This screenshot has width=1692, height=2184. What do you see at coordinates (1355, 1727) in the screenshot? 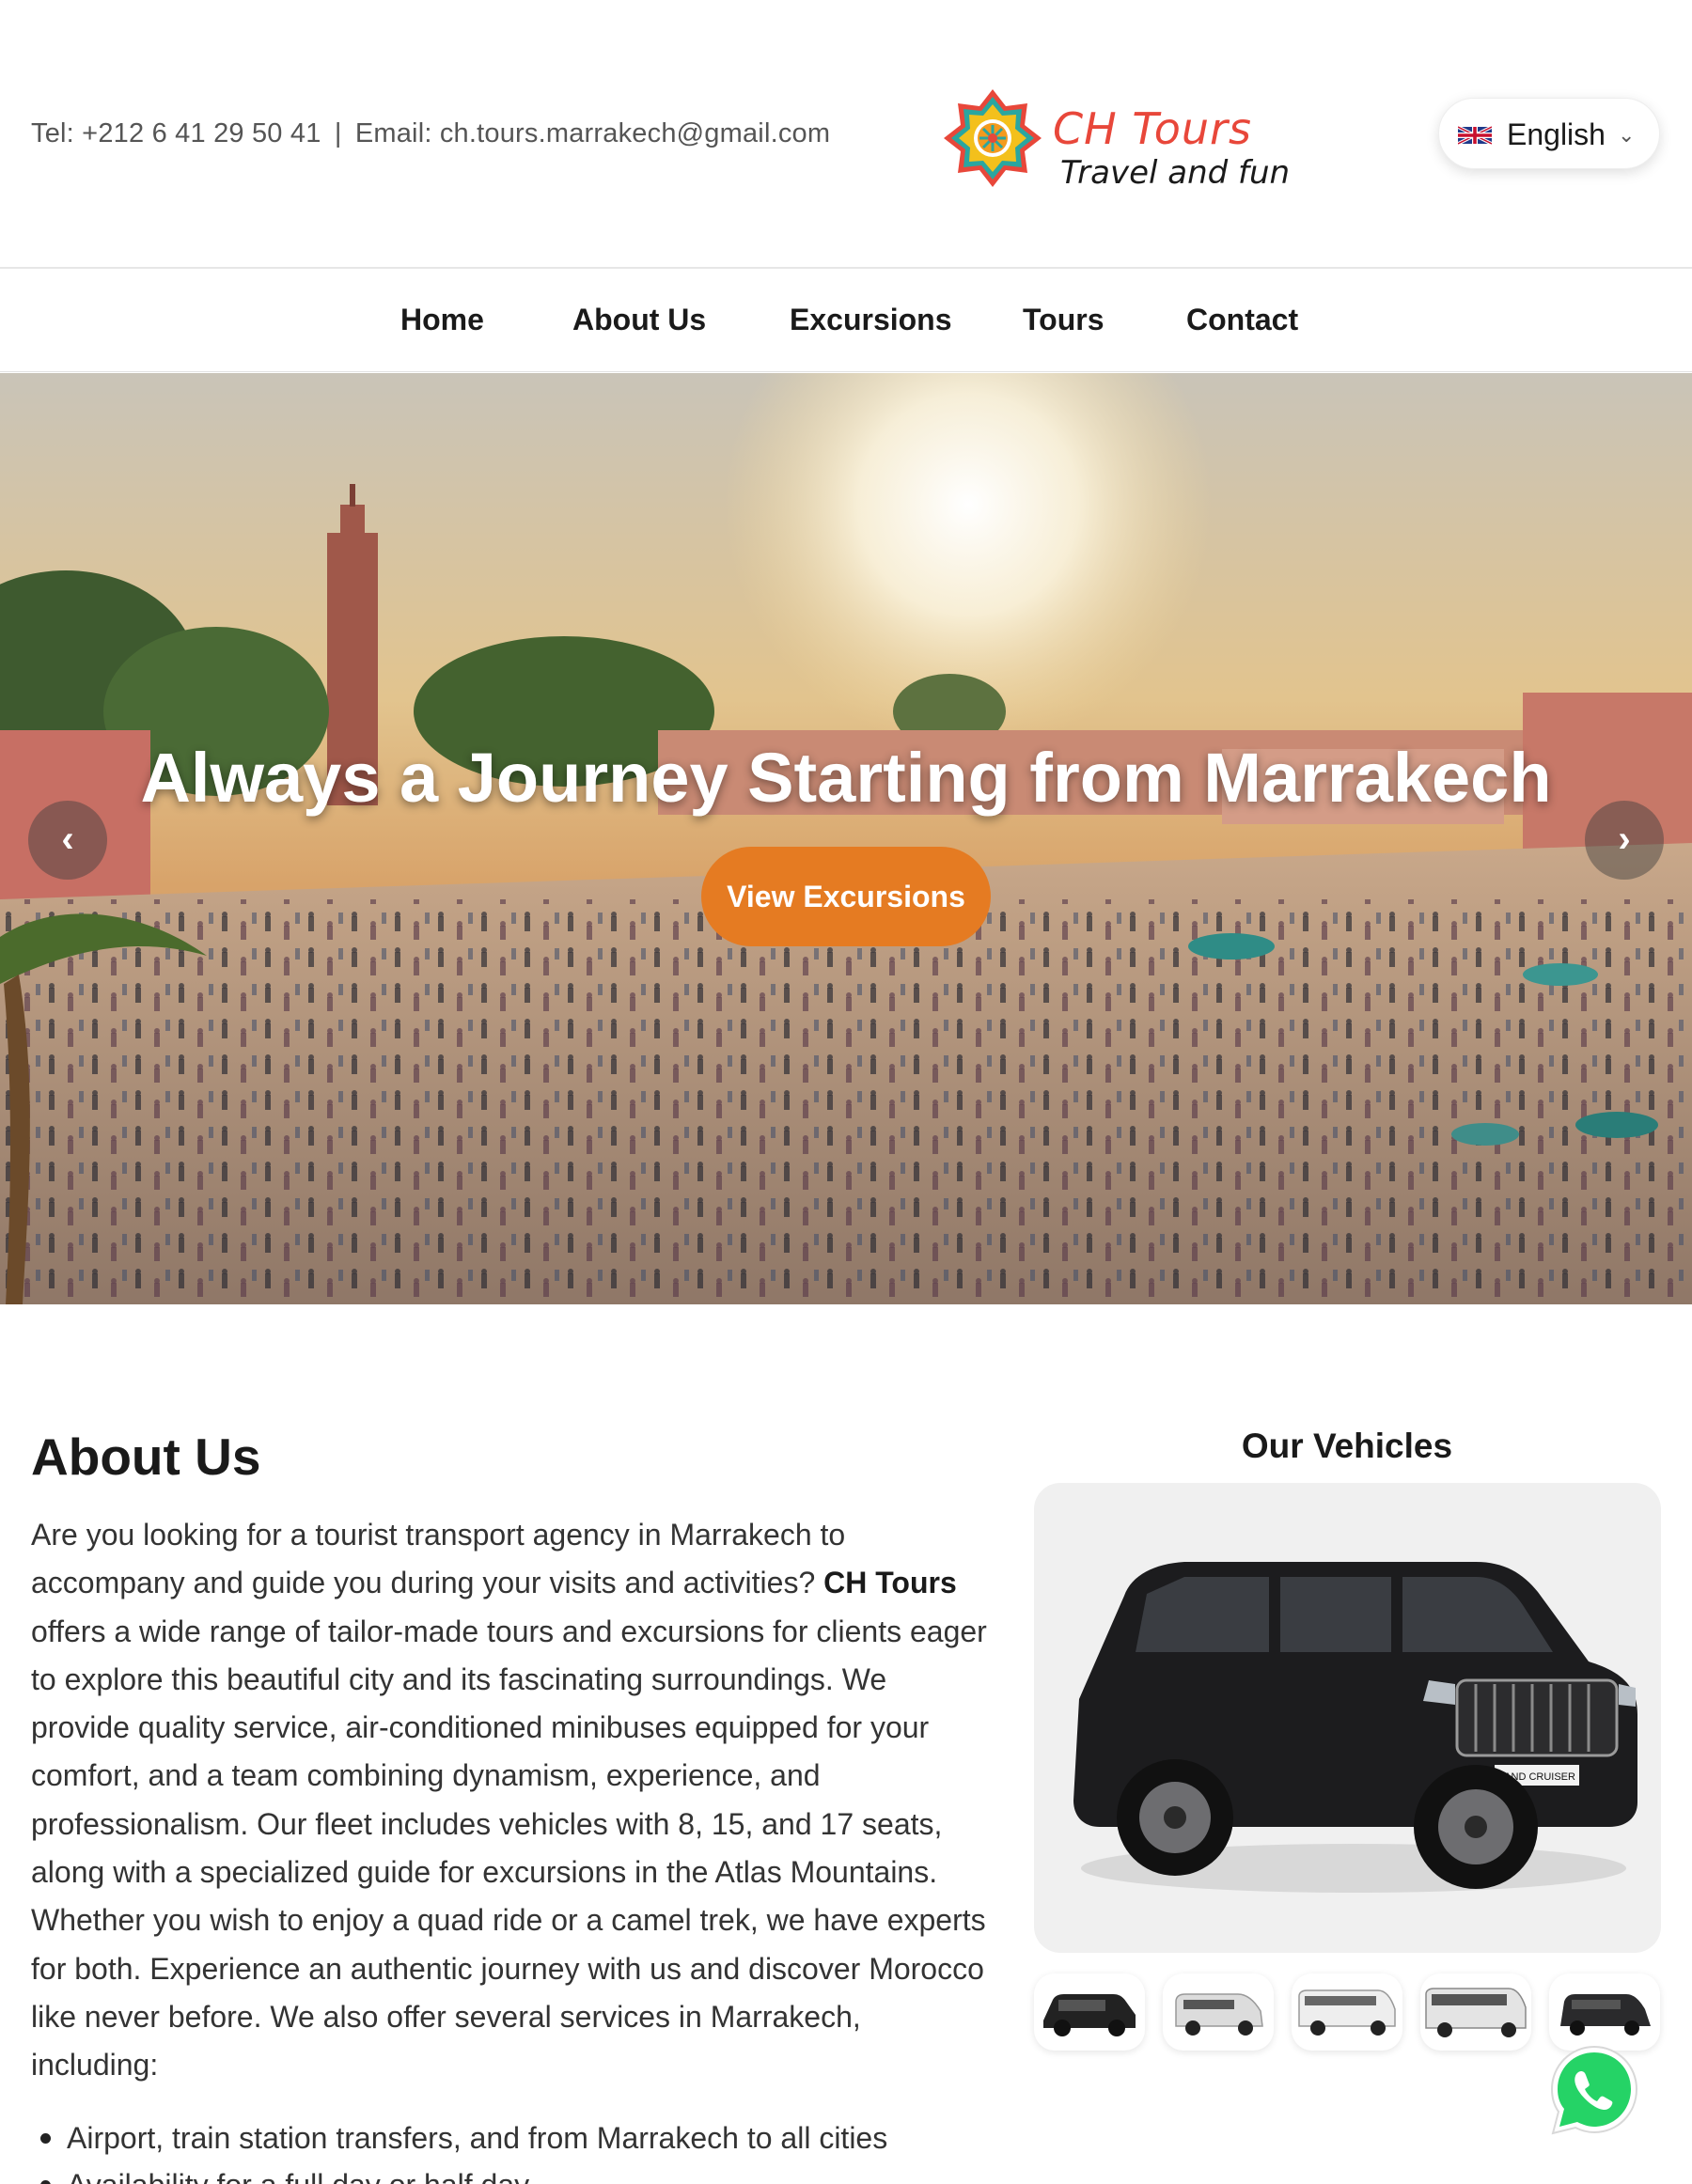
I see `suv-image: LAND CRUISER` at bounding box center [1355, 1727].